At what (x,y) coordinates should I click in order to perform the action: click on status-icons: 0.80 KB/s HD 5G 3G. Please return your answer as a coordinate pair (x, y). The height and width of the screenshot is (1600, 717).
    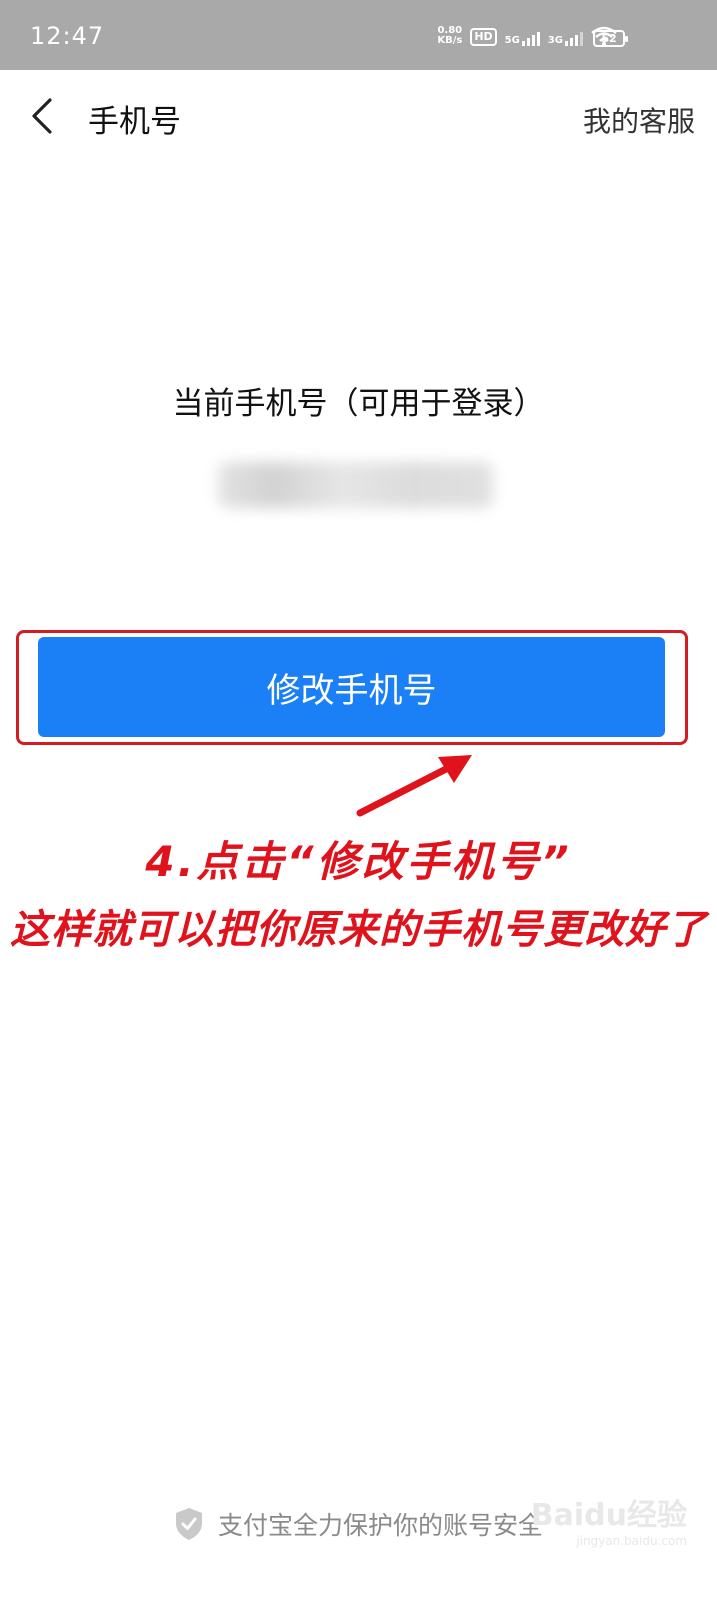
    Looking at the image, I should click on (527, 36).